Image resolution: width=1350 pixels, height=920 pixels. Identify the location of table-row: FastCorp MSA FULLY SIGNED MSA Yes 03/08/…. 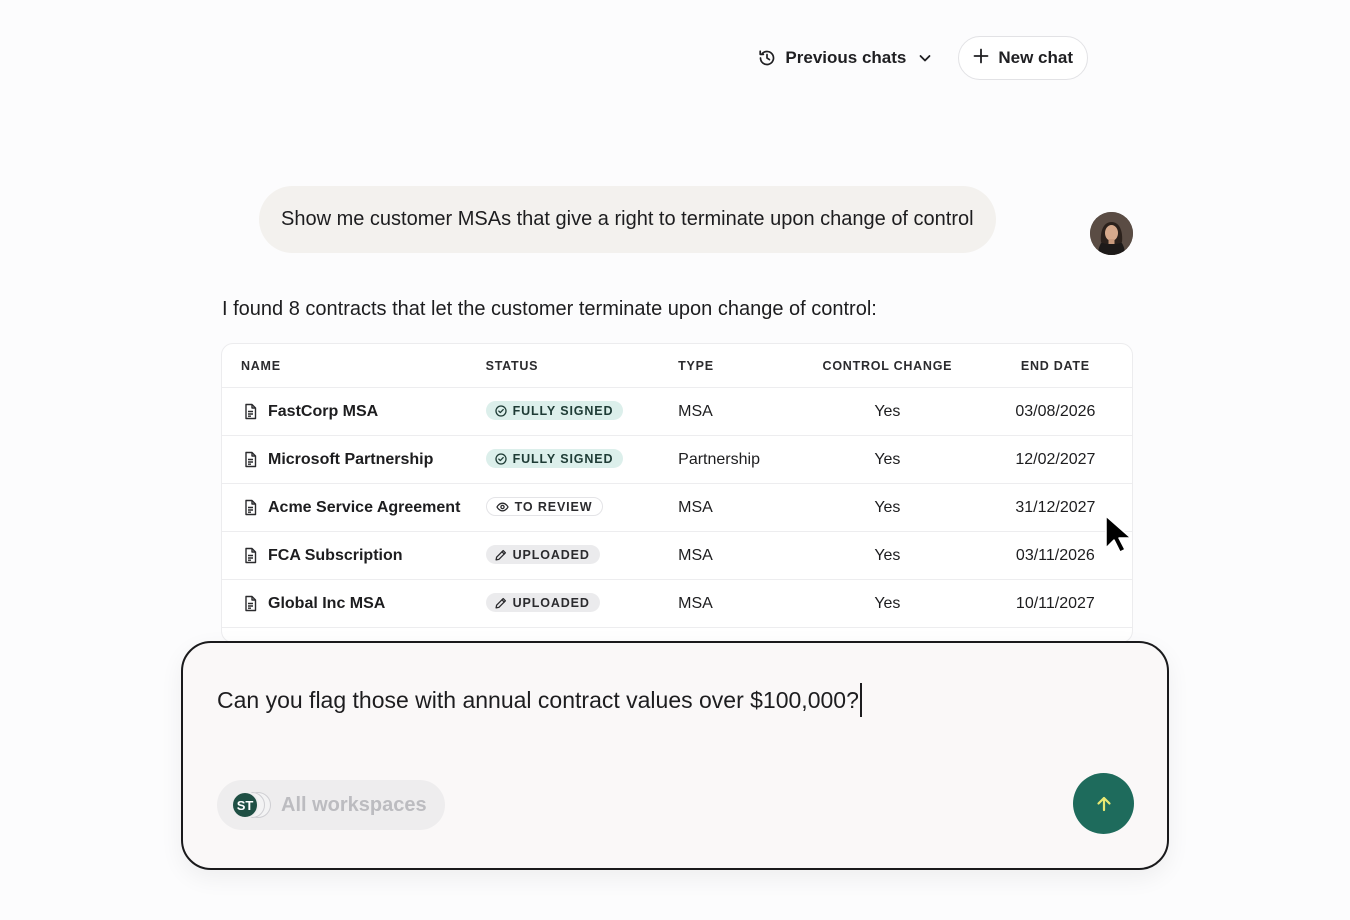
(677, 412).